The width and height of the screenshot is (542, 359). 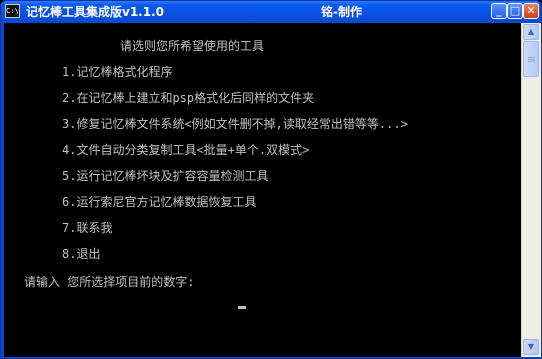 I want to click on menu-item-5: 5.运行记忆棒坏块及扩容容量检测工具, so click(x=165, y=176).